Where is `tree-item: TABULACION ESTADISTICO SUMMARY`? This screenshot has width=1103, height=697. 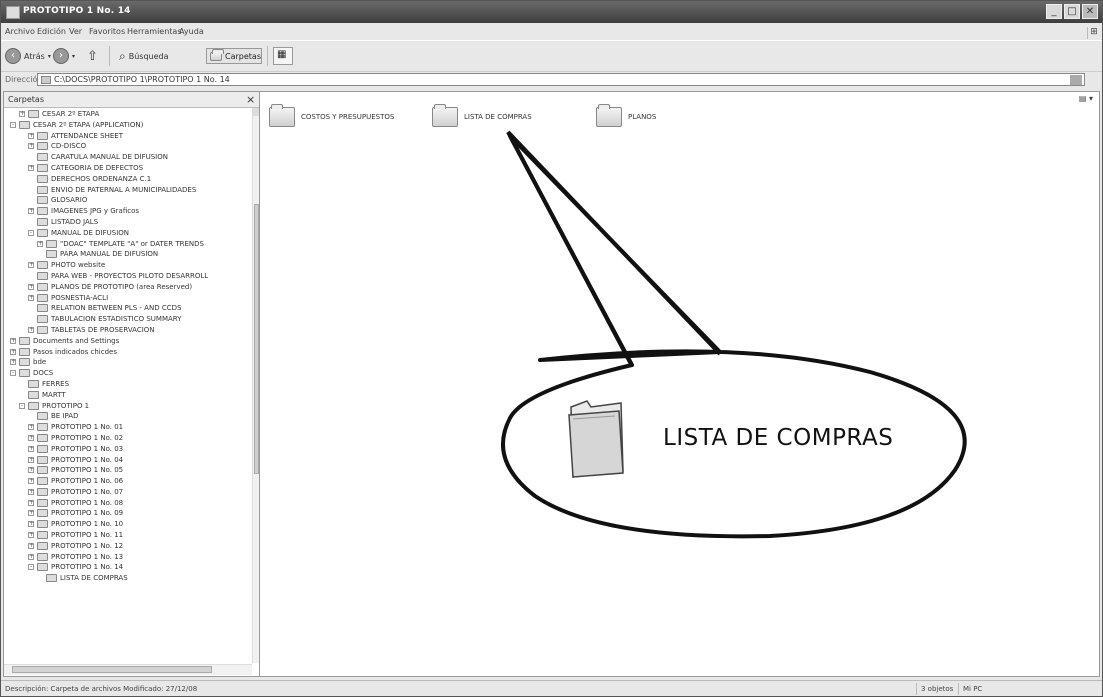
tree-item: TABULACION ESTADISTICO SUMMARY is located at coordinates (128, 319).